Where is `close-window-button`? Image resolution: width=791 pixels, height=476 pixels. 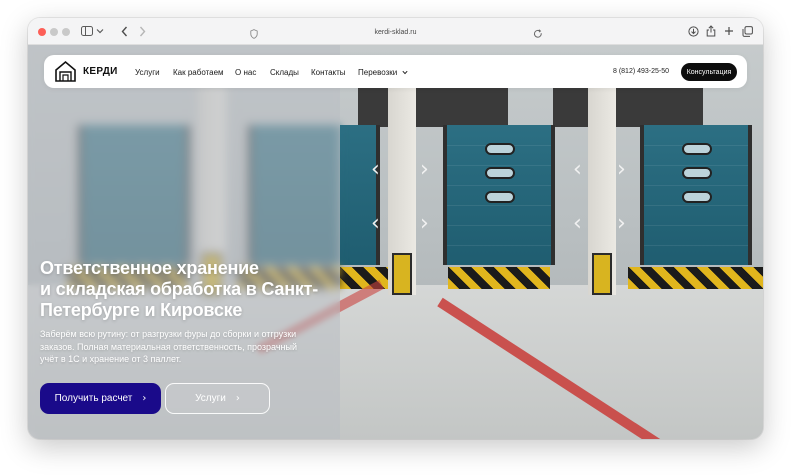
close-window-button is located at coordinates (42, 32).